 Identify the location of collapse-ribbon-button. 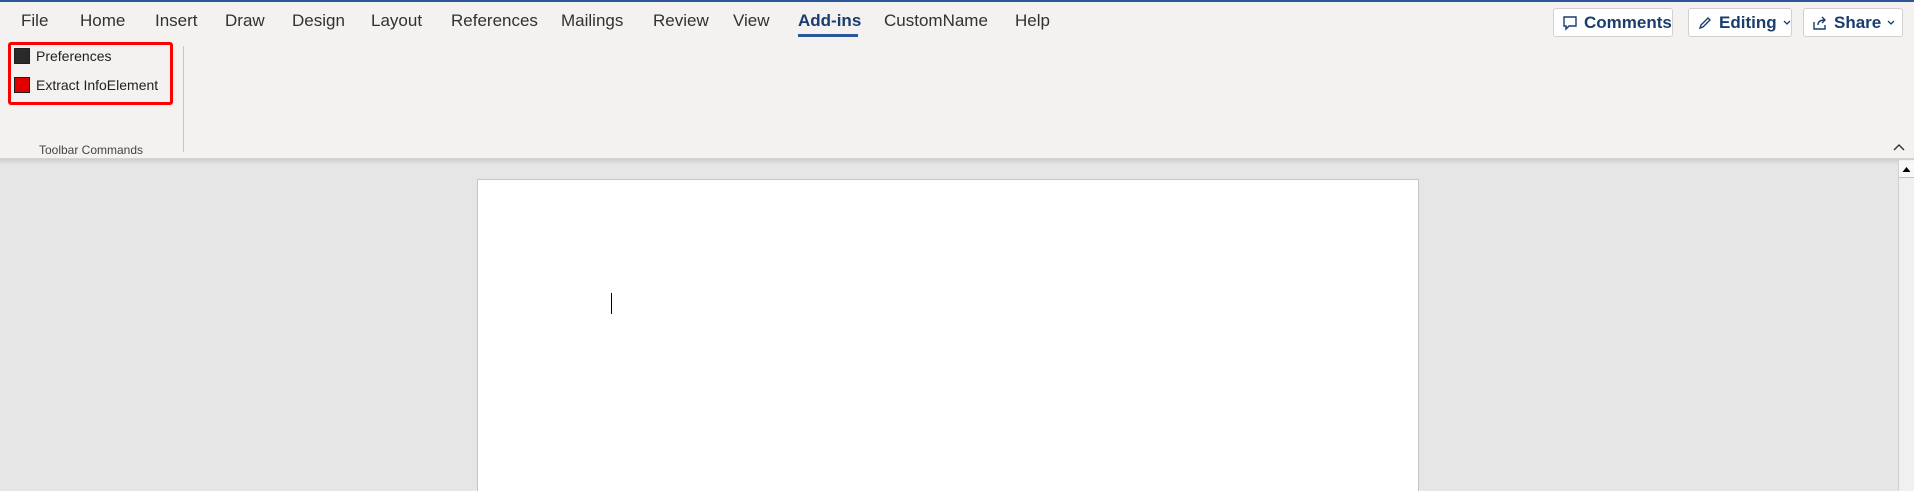
(1899, 149).